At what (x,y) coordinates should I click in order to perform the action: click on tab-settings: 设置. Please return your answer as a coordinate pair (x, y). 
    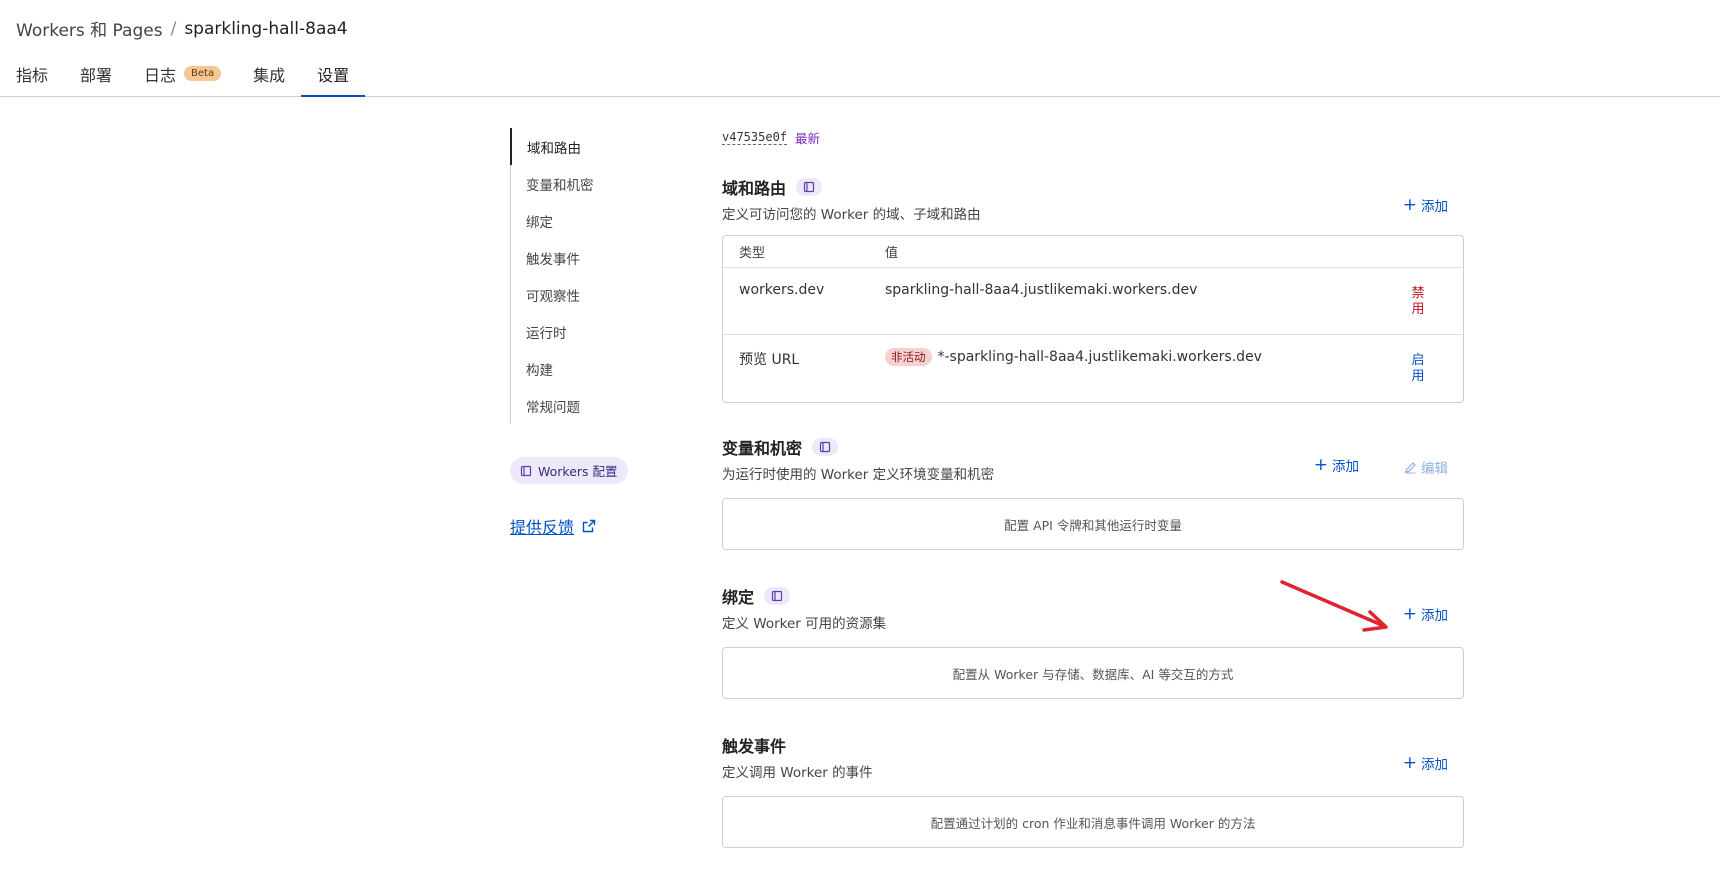
    Looking at the image, I should click on (333, 74).